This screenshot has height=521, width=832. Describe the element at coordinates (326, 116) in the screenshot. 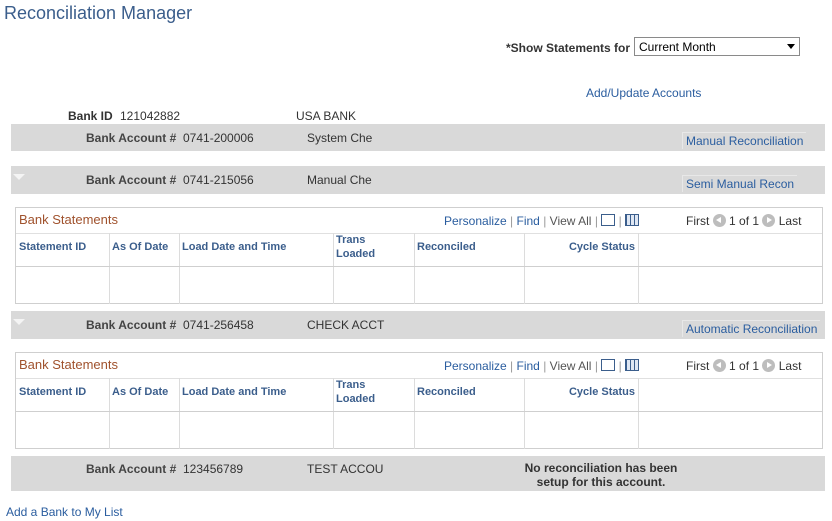

I see `bank-name: USA BANK` at that location.